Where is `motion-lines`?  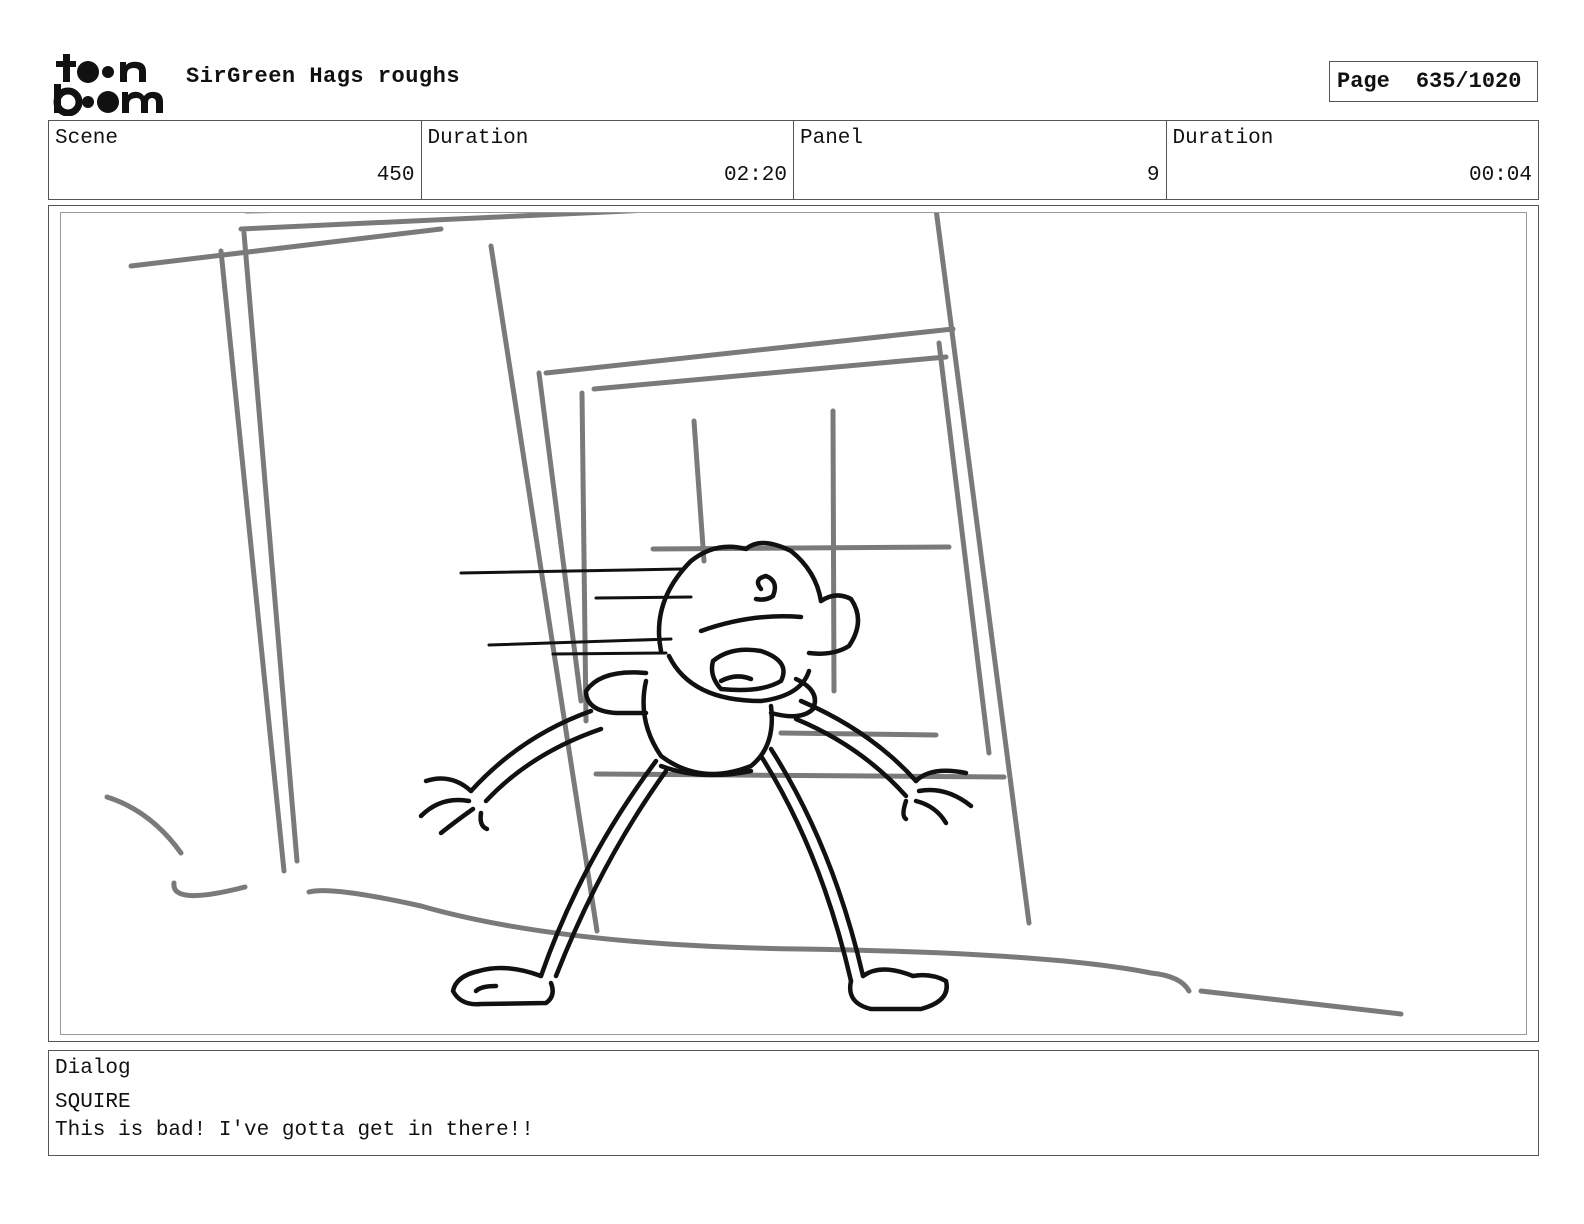
motion-lines is located at coordinates (576, 611).